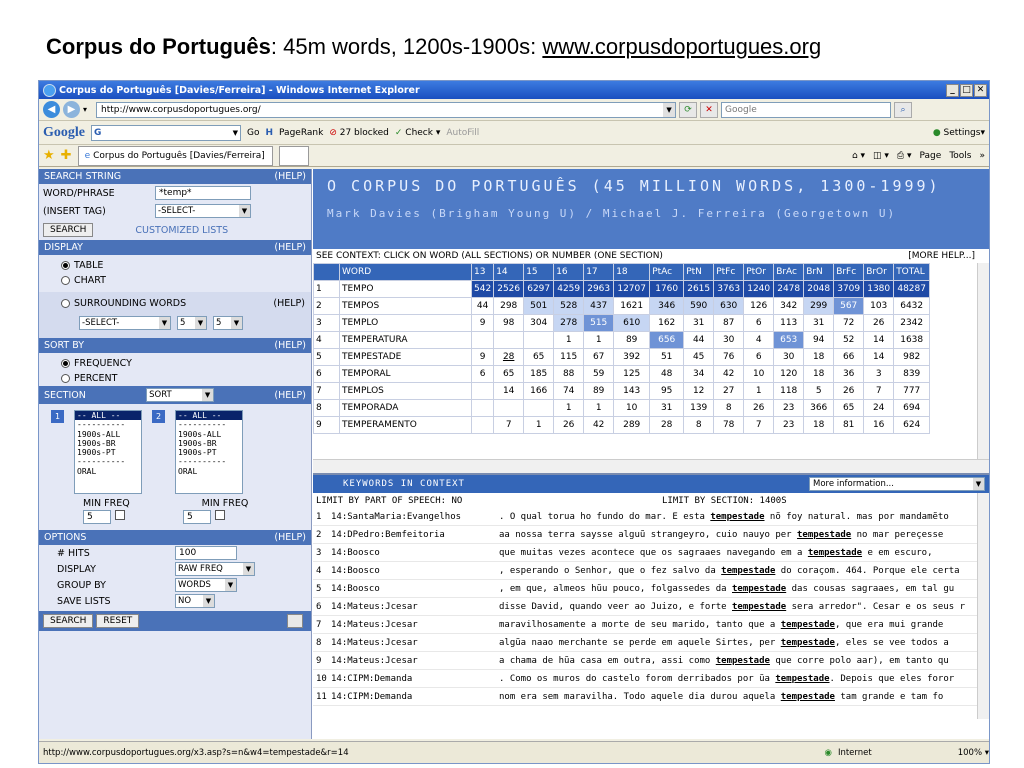  Describe the element at coordinates (789, 323) in the screenshot. I see `count-cell: 113` at that location.